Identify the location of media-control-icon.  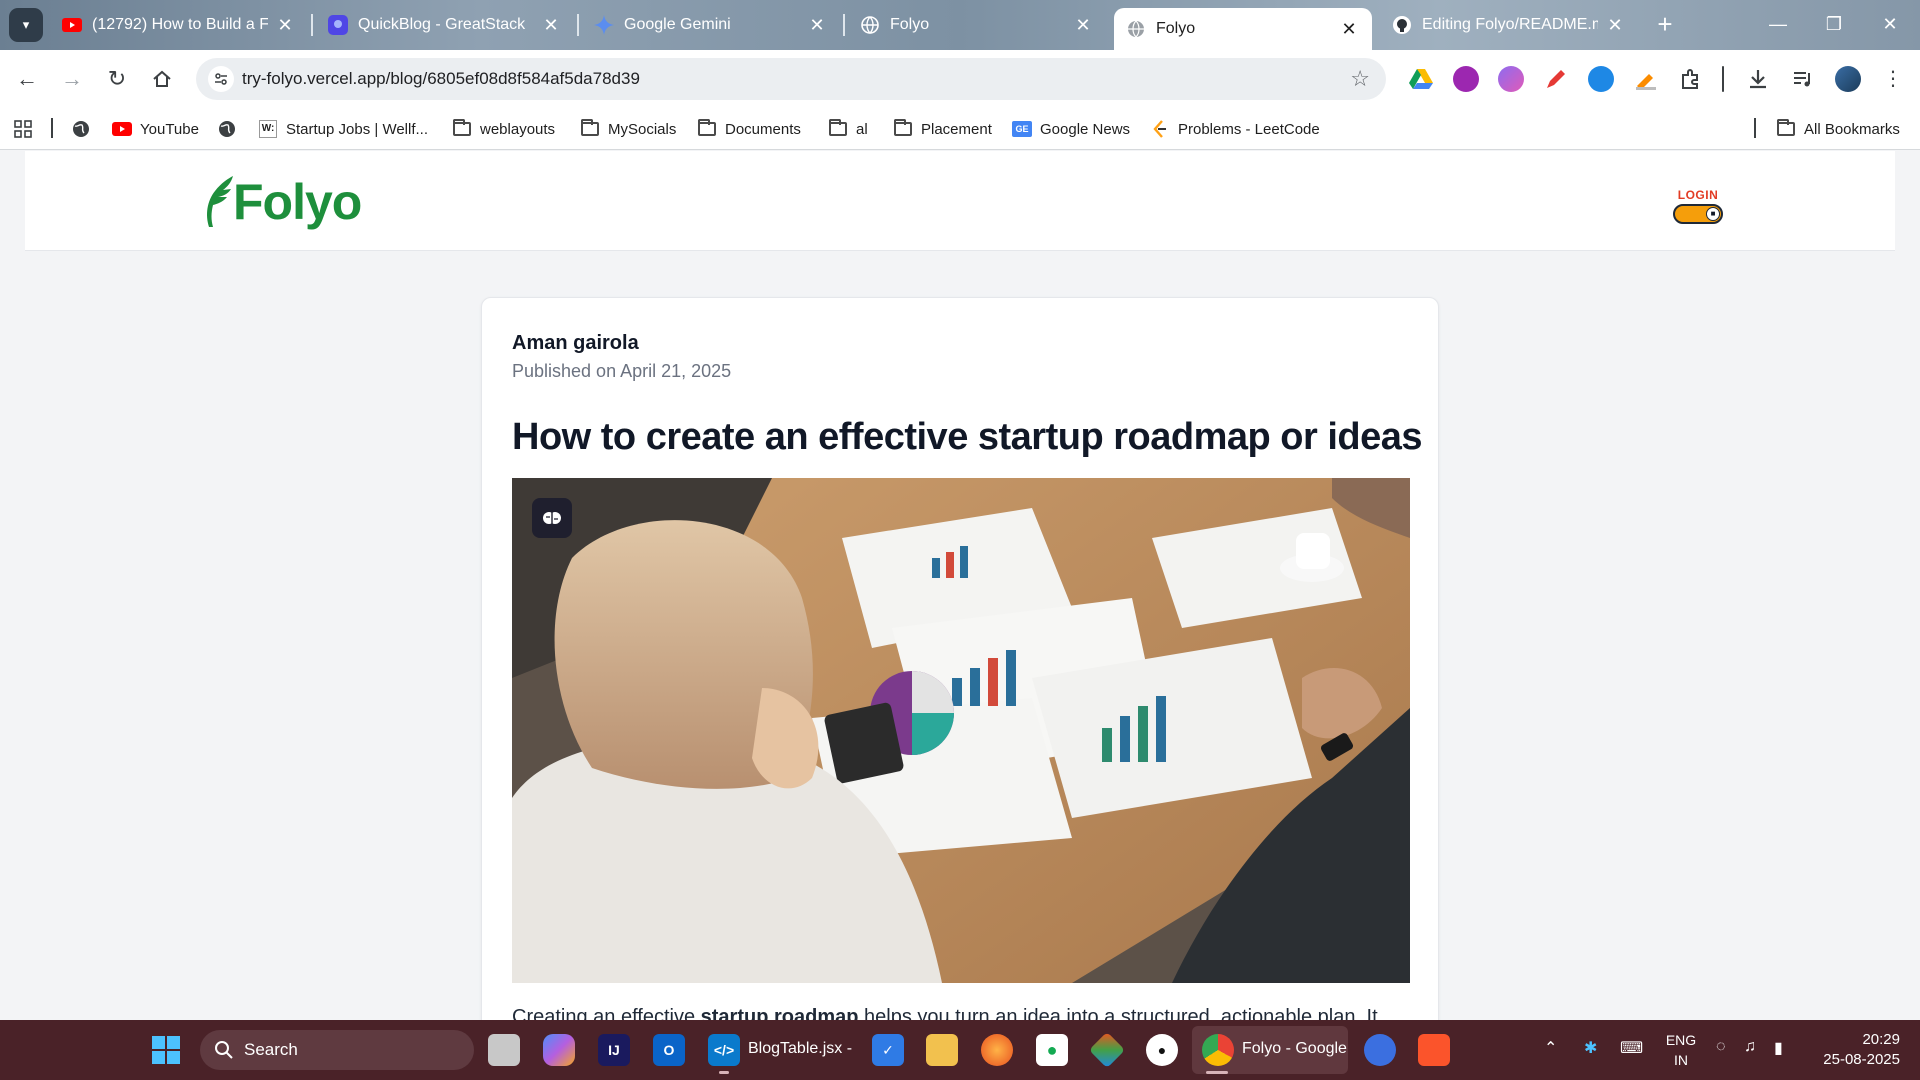
(1803, 79).